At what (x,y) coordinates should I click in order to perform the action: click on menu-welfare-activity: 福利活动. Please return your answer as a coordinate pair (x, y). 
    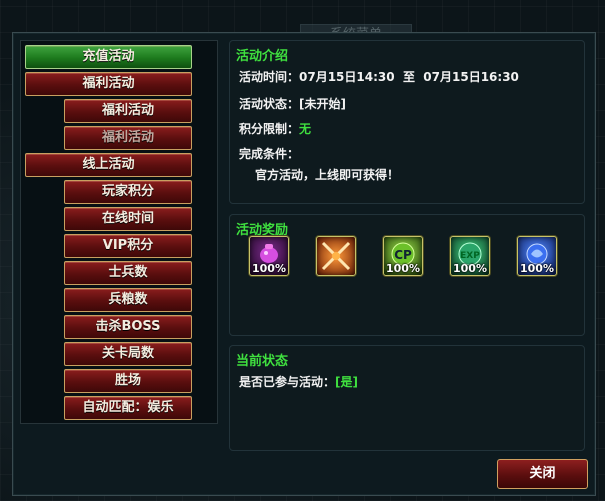
    Looking at the image, I should click on (108, 84).